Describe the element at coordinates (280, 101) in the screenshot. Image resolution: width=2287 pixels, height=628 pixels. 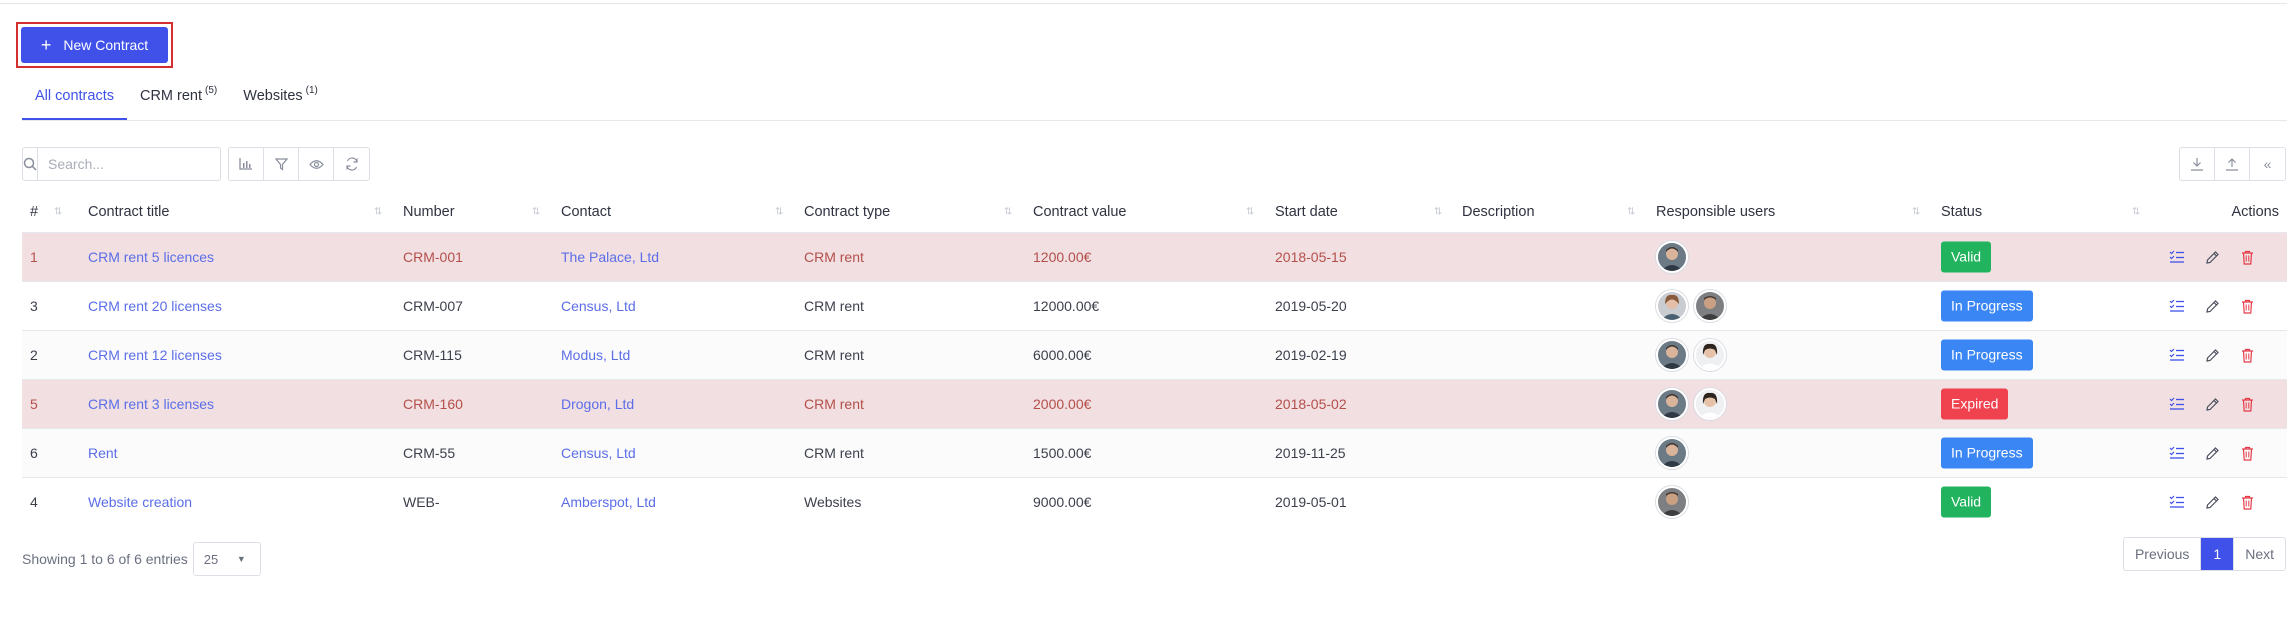
I see `tab-websites: Websites (1)` at that location.